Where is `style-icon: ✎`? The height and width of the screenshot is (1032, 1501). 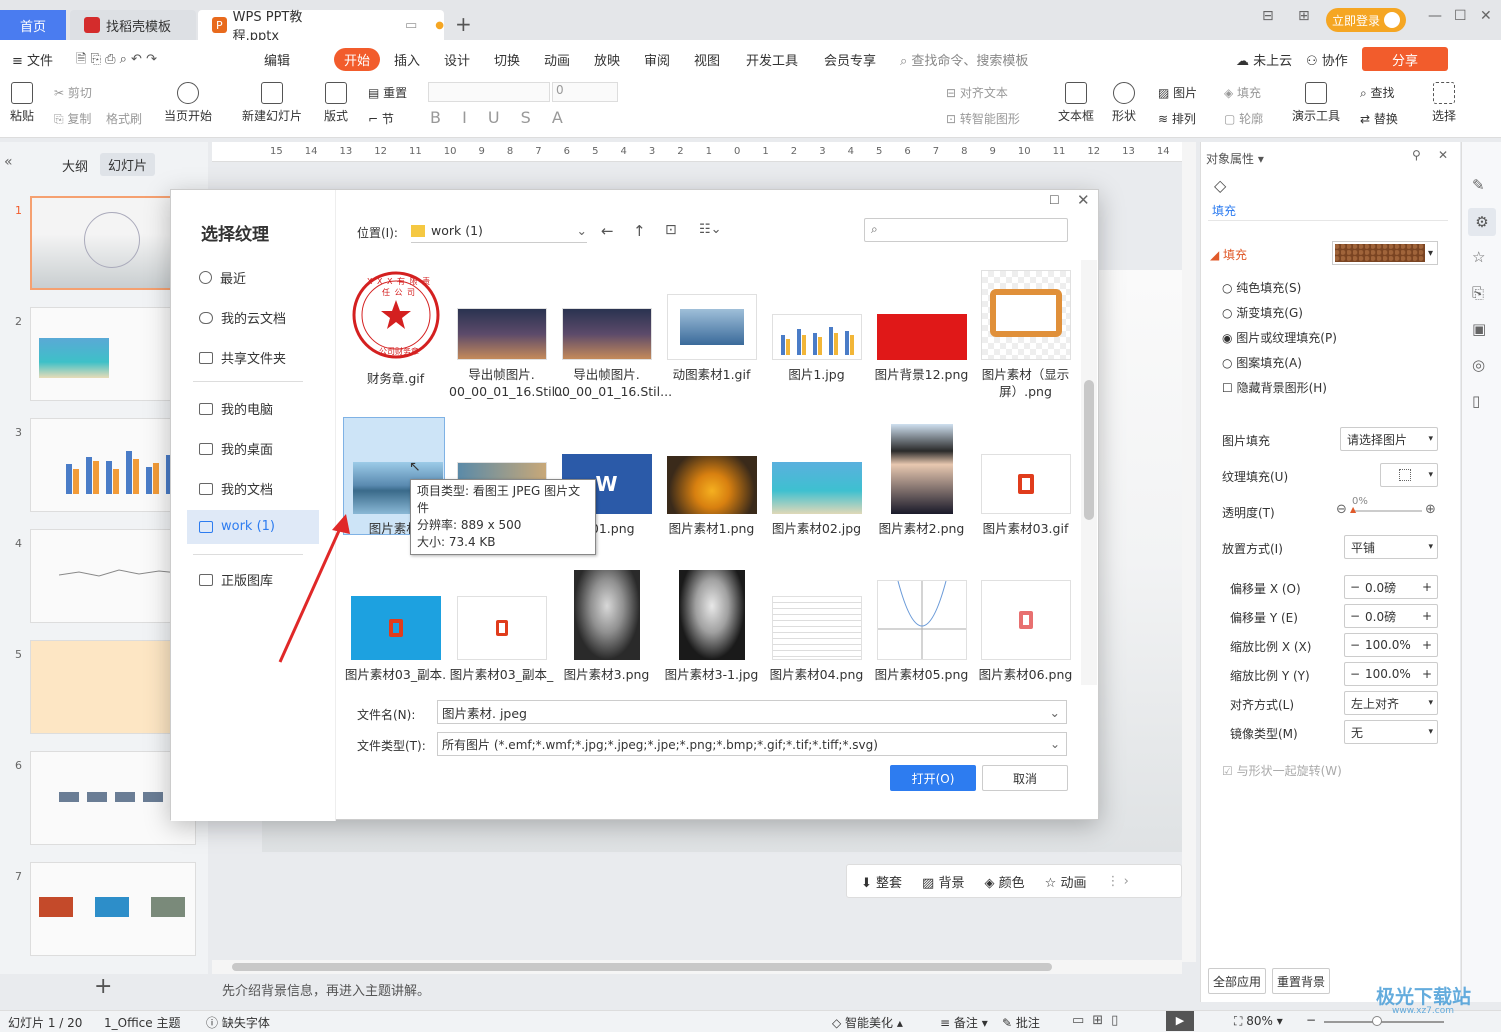 style-icon: ✎ is located at coordinates (1478, 185).